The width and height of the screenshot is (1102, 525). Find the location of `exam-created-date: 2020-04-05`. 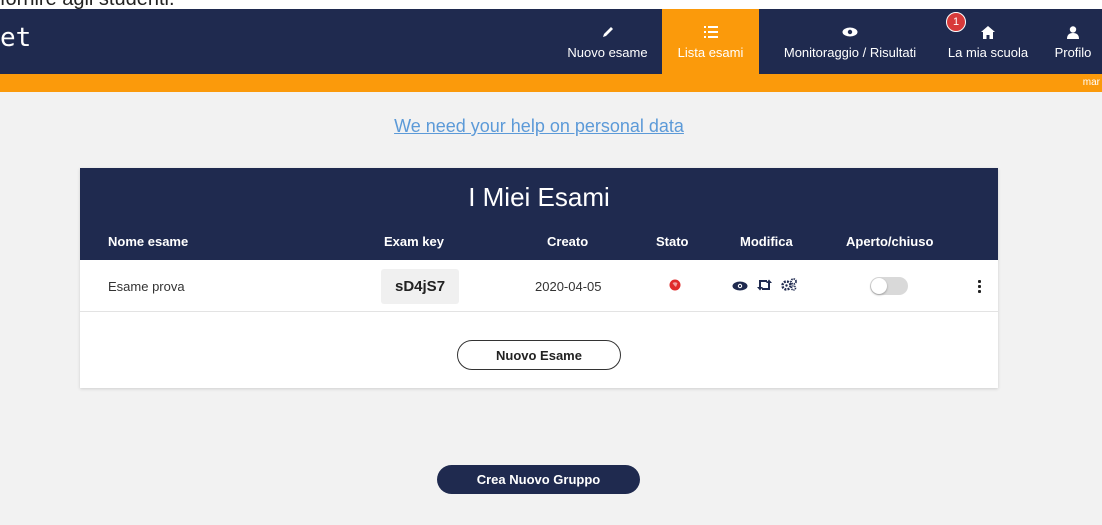

exam-created-date: 2020-04-05 is located at coordinates (568, 286).